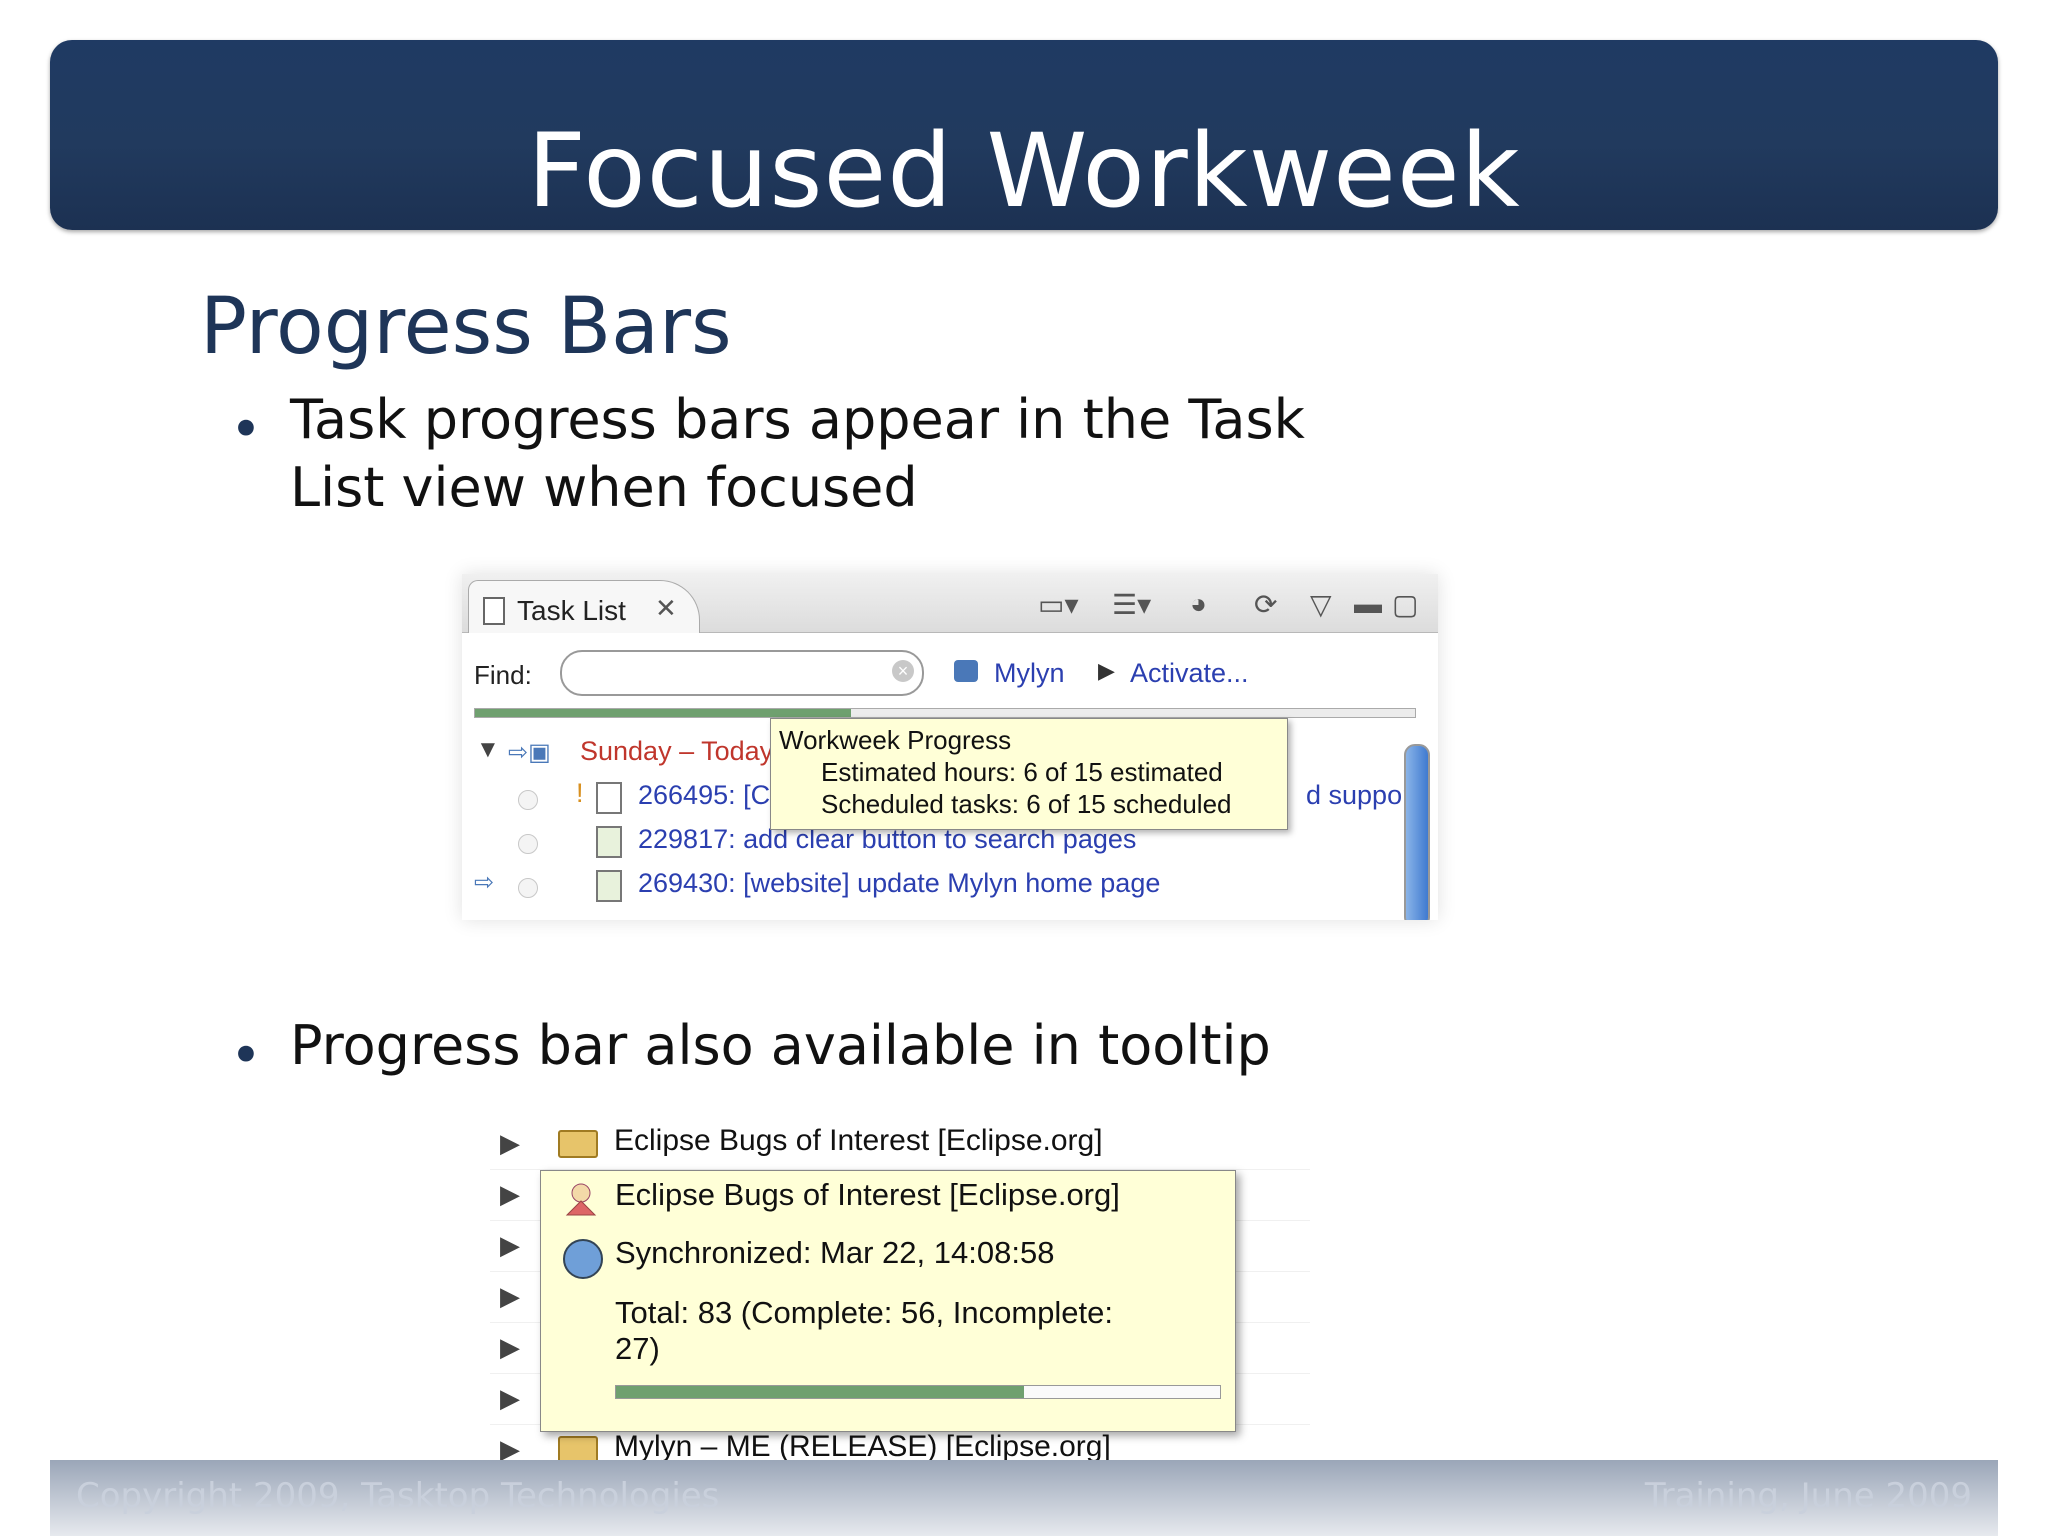 This screenshot has height=1536, width=2048. I want to click on section-heading: Progress Bars, so click(466, 327).